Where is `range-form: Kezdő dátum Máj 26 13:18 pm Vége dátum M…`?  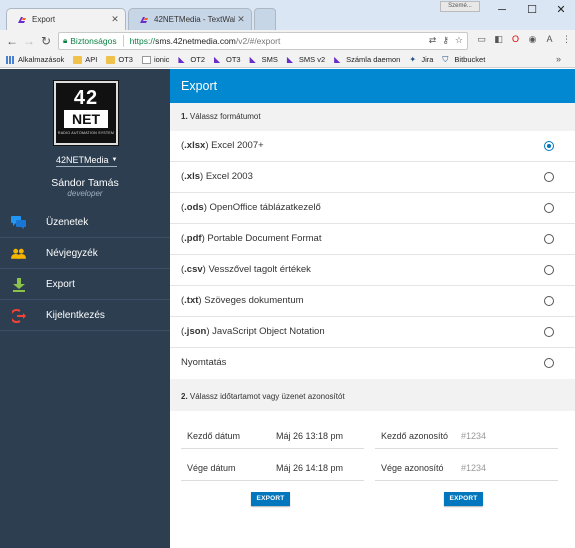 range-form: Kezdő dátum Máj 26 13:18 pm Vége dátum M… is located at coordinates (372, 458).